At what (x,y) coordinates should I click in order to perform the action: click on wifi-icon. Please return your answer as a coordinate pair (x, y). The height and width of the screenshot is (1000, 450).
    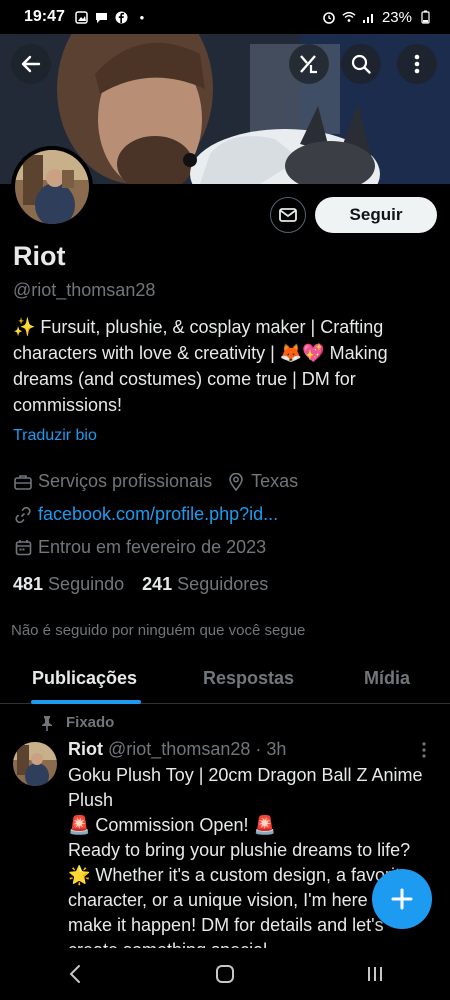
    Looking at the image, I should click on (349, 17).